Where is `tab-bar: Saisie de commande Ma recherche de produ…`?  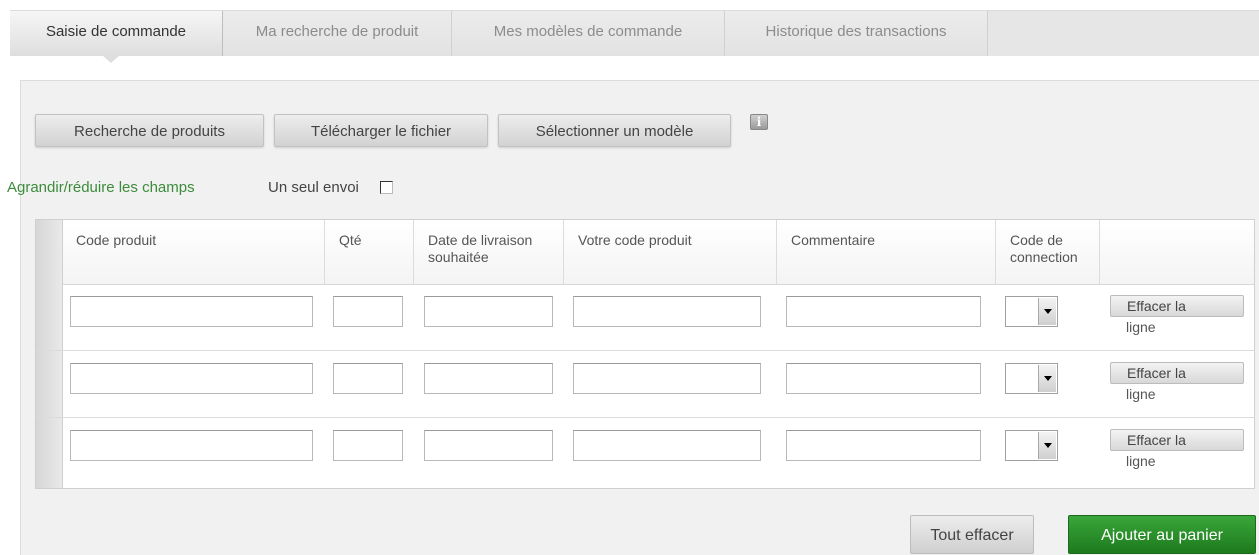
tab-bar: Saisie de commande Ma recherche de produ… is located at coordinates (634, 33).